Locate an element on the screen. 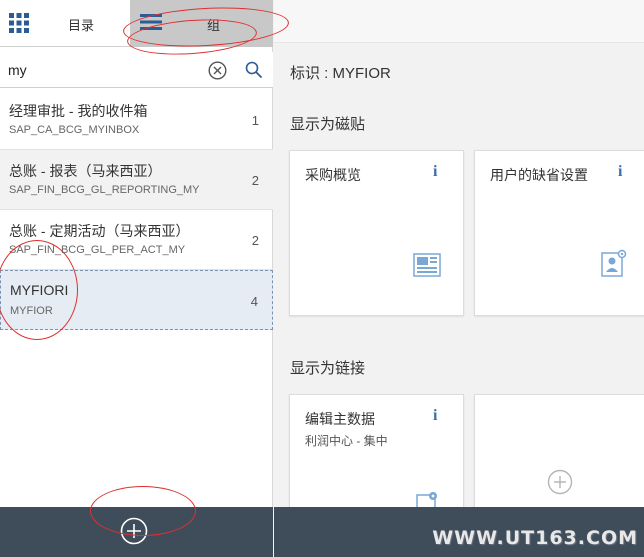  list-item-title: MYFIORI is located at coordinates (39, 290).